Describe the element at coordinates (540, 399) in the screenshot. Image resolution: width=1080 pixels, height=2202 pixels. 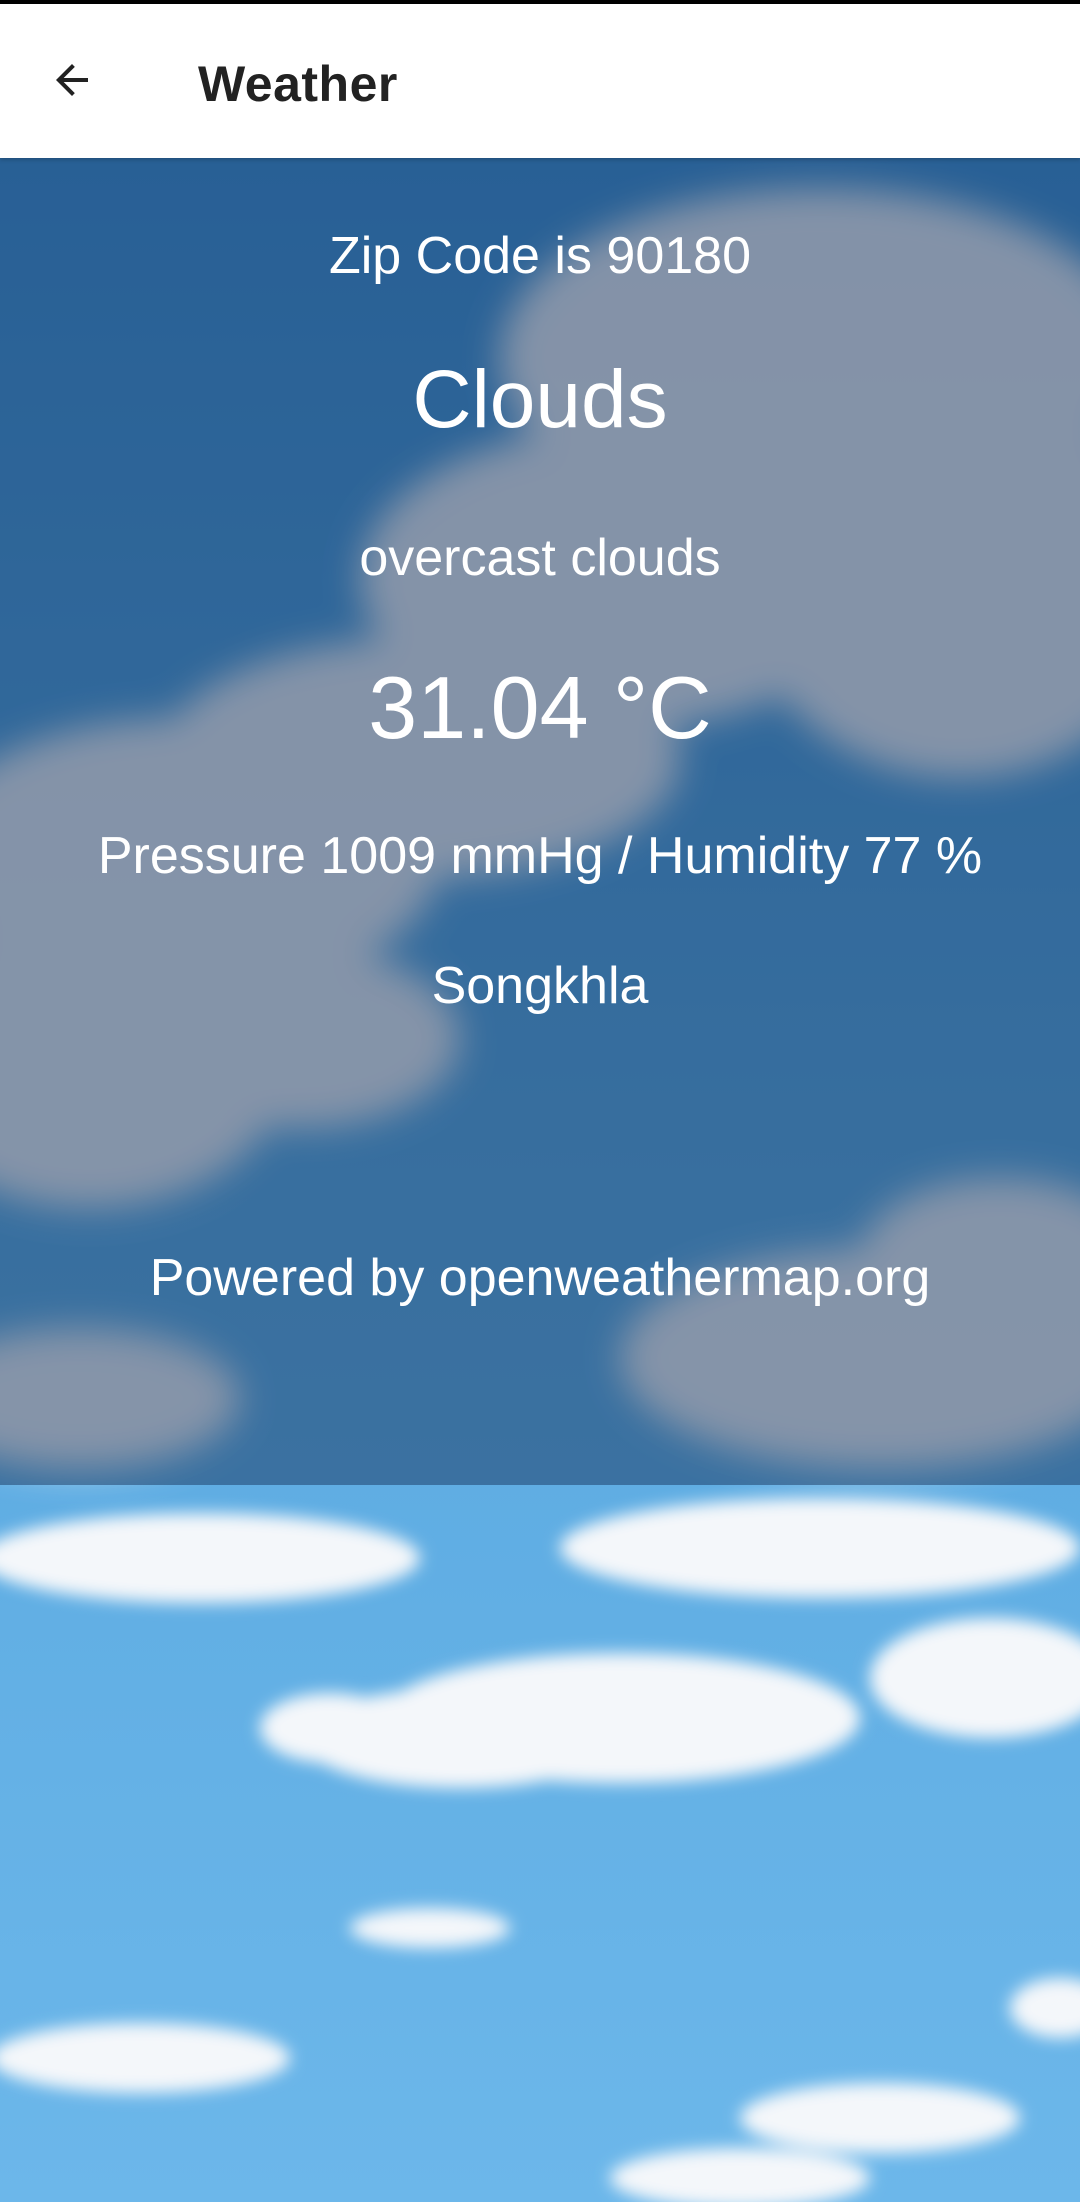
I see `weather-main: Clouds` at that location.